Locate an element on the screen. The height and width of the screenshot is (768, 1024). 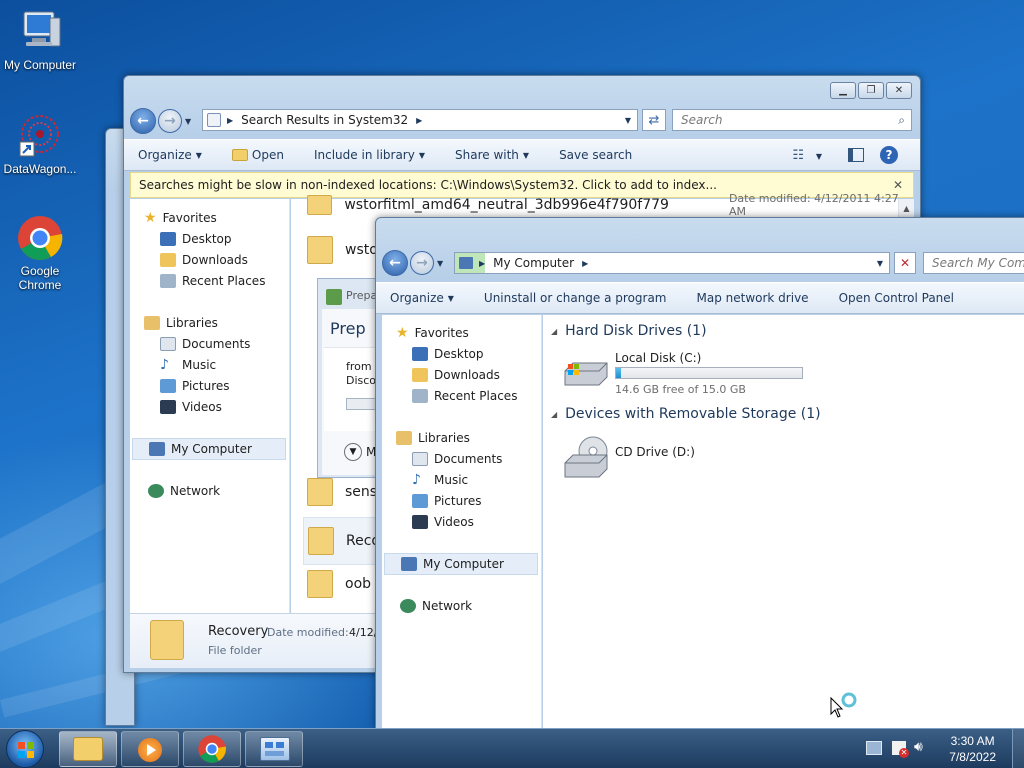
taskbar-explorer-button is located at coordinates (88, 749).